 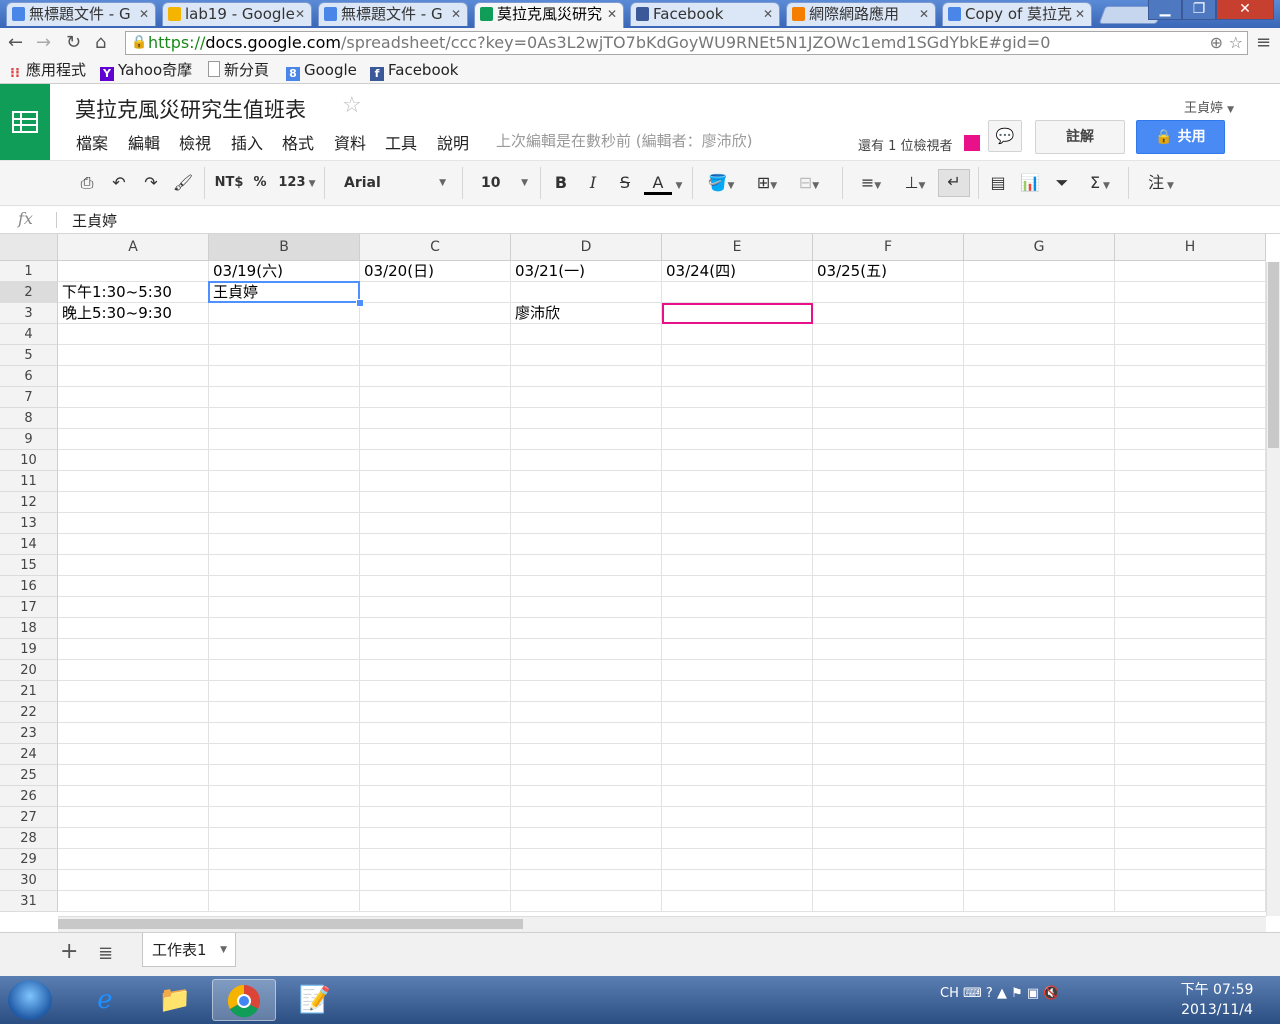 What do you see at coordinates (144, 142) in the screenshot?
I see `menu-edit: 編輯` at bounding box center [144, 142].